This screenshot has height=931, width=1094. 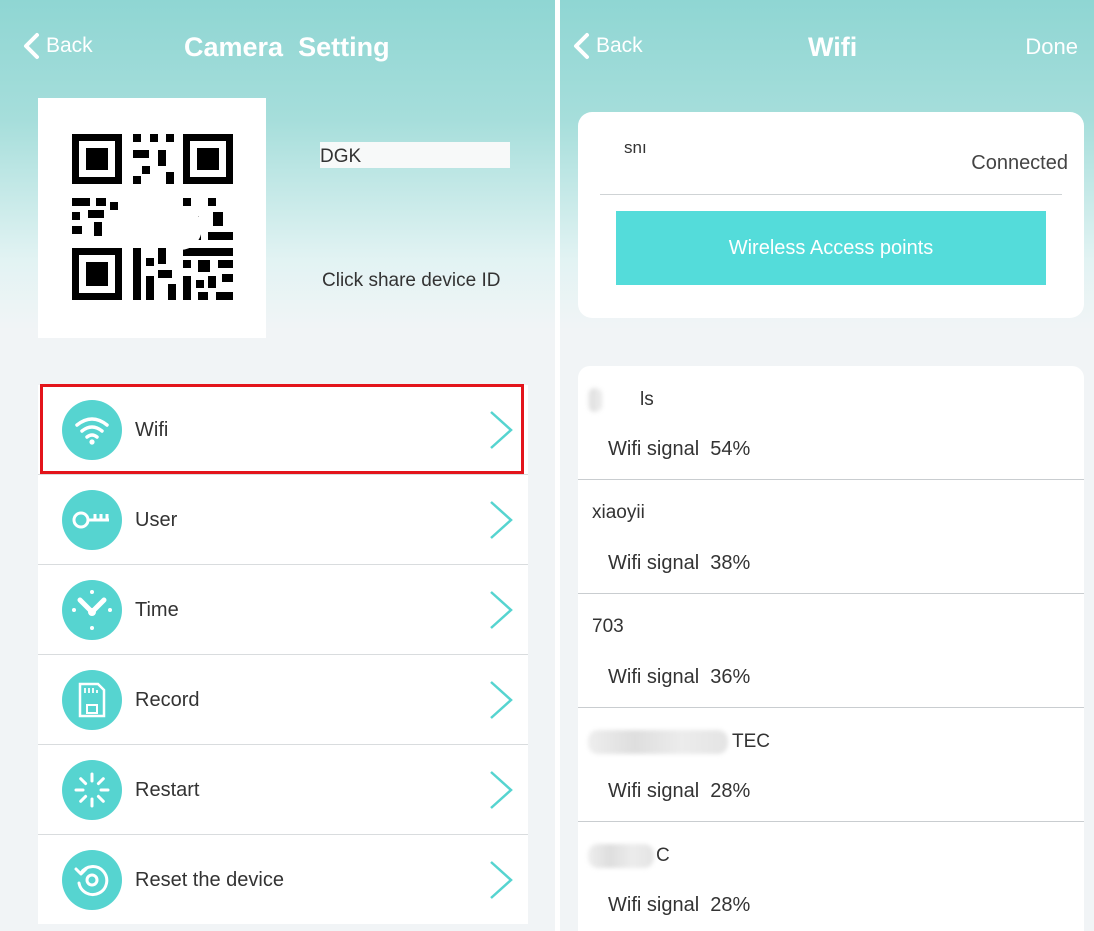 What do you see at coordinates (621, 400) in the screenshot?
I see `network-name: ls` at bounding box center [621, 400].